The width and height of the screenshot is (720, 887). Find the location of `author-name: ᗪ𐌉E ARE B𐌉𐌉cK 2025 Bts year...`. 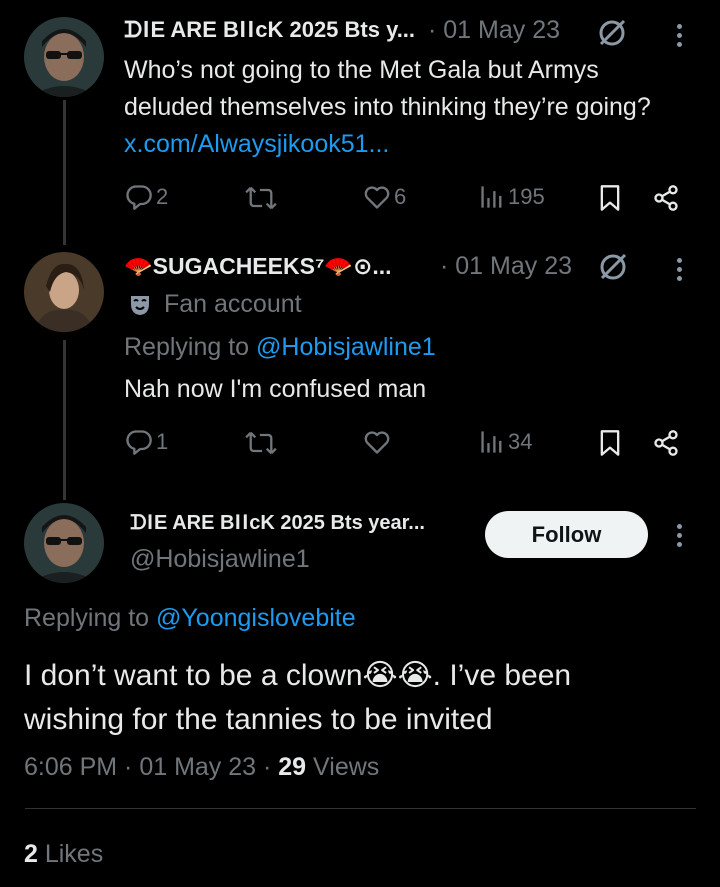

author-name: ᗪ𐌉E ARE B𐌉𐌉cK 2025 Bts year... is located at coordinates (277, 522).